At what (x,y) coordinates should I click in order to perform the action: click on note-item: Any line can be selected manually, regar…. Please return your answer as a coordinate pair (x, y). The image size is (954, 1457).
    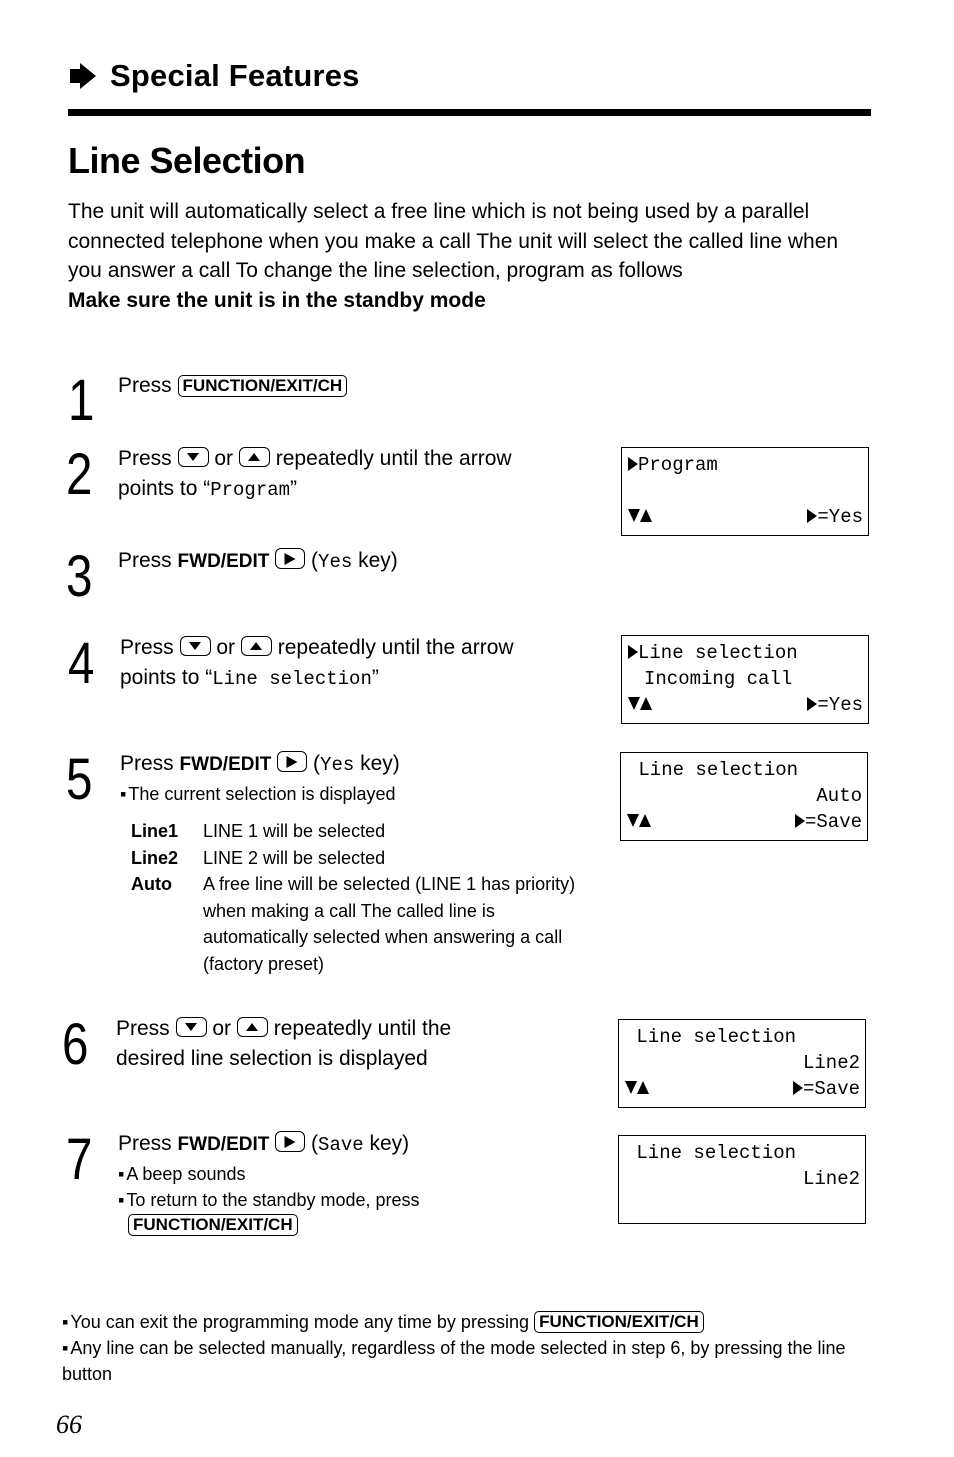
    Looking at the image, I should click on (457, 1361).